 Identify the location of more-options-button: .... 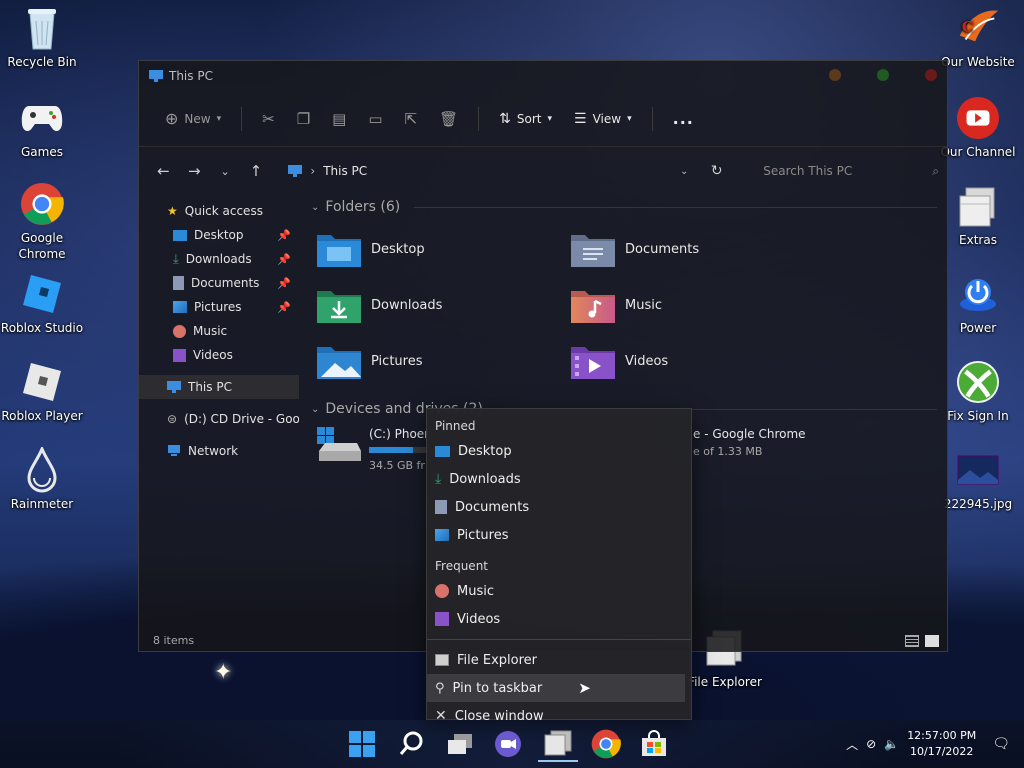
(683, 119).